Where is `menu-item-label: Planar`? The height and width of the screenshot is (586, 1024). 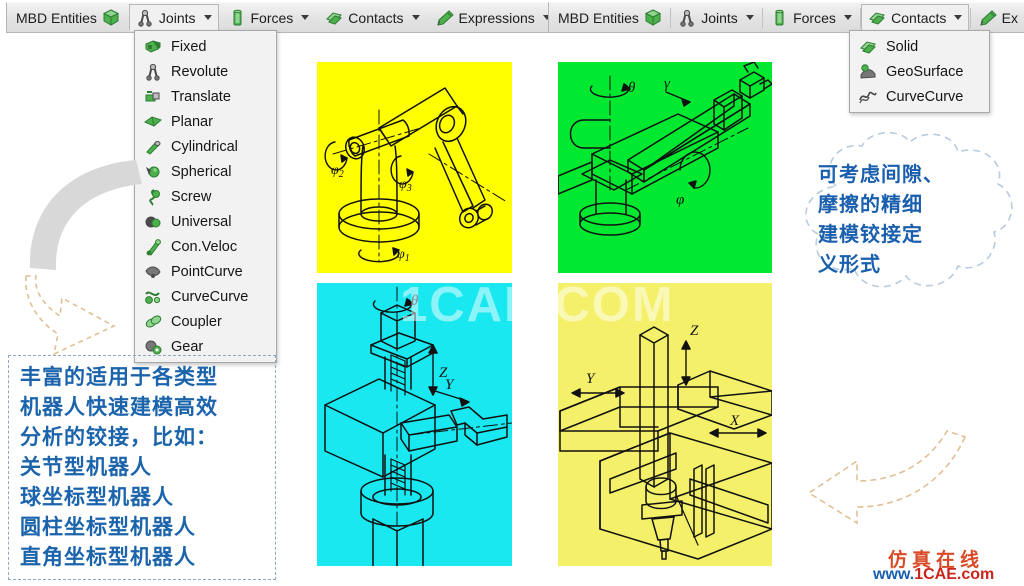
menu-item-label: Planar is located at coordinates (192, 121).